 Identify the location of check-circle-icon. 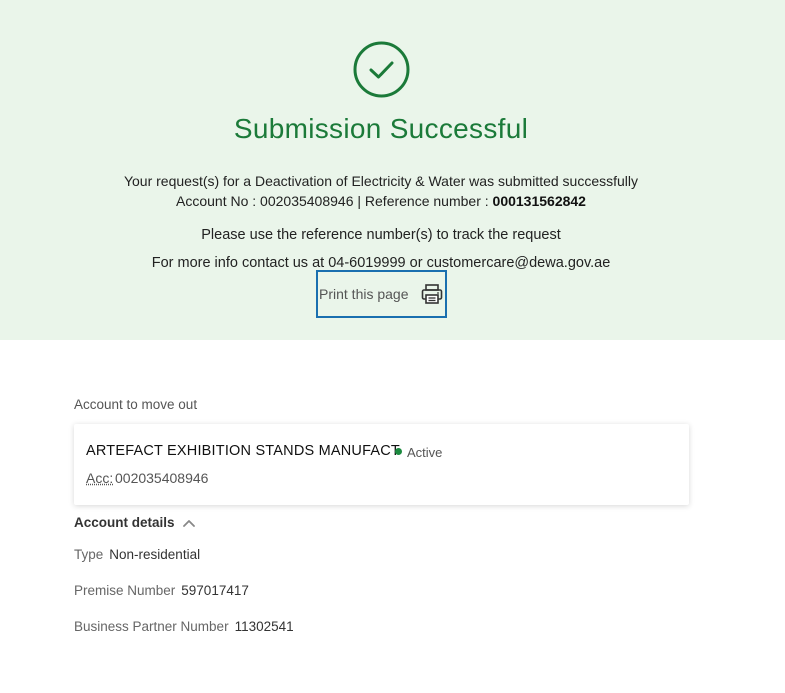
(381, 69).